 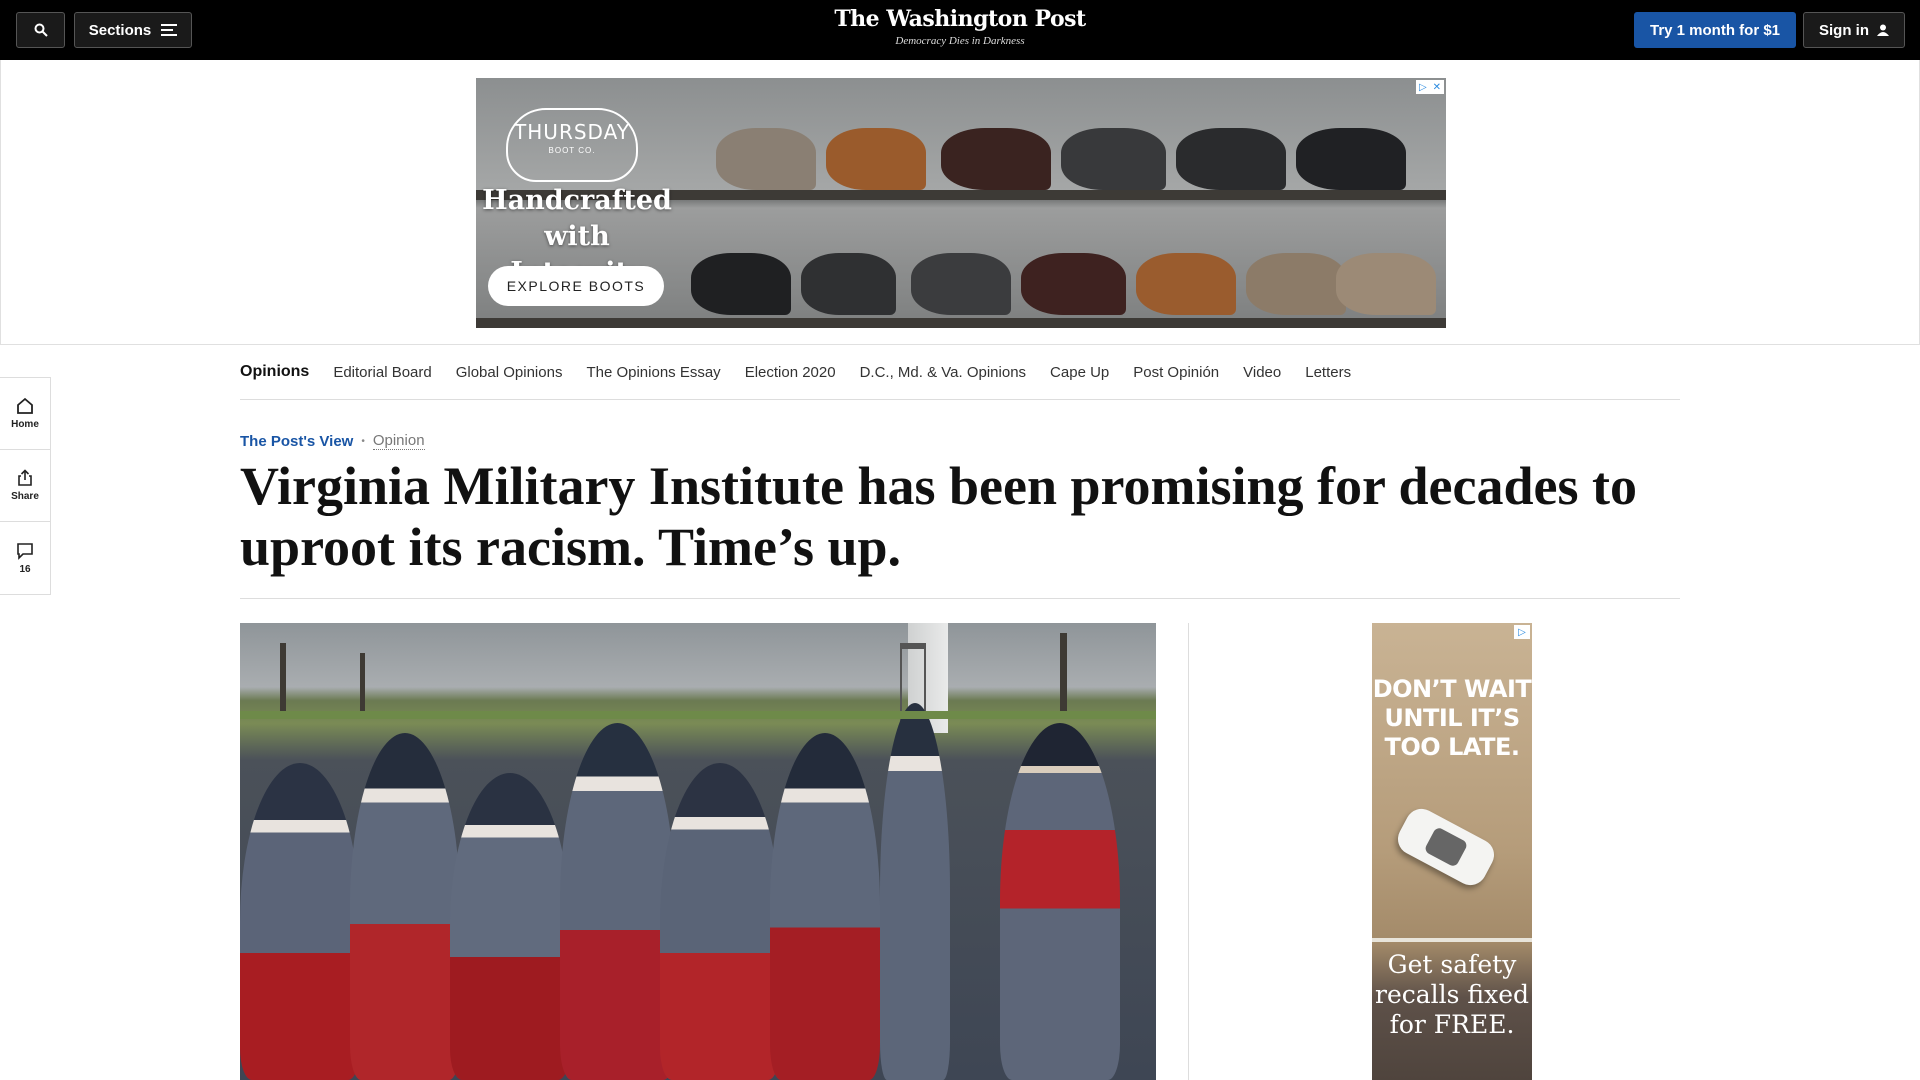 I want to click on adchoices-icon: ▷, so click(x=1522, y=632).